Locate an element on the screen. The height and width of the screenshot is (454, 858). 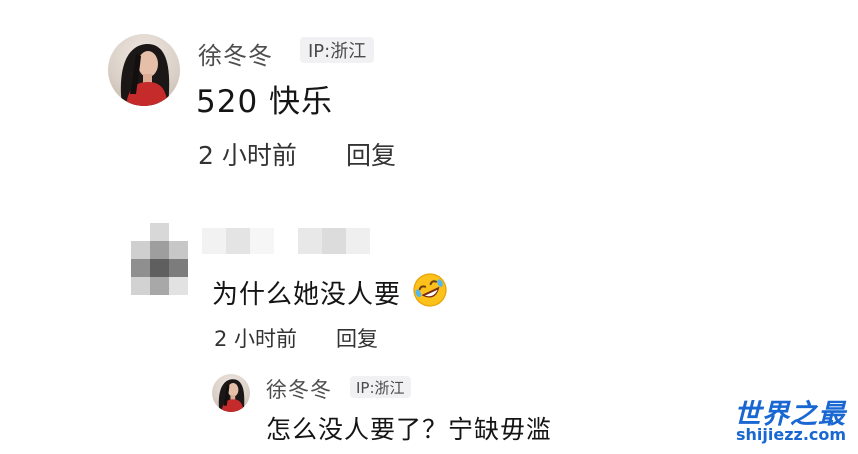
blurred-username is located at coordinates (286, 241).